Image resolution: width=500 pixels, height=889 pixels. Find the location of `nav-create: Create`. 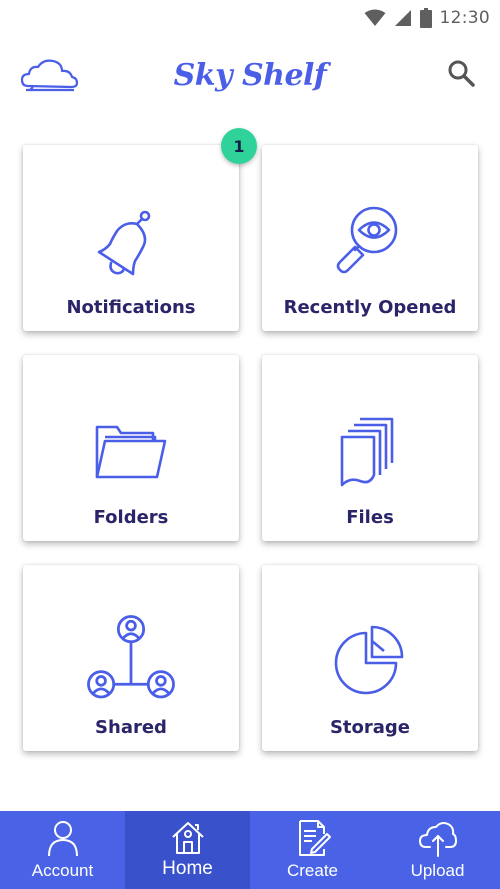

nav-create: Create is located at coordinates (312, 850).